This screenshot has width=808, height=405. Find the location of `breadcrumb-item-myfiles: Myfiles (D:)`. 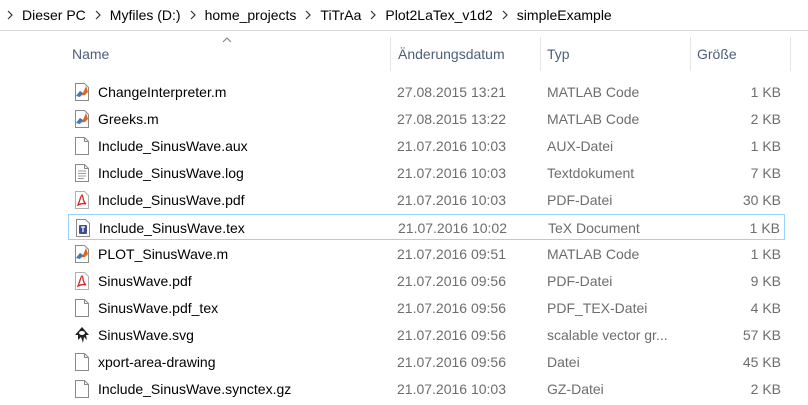

breadcrumb-item-myfiles: Myfiles (D:) is located at coordinates (145, 15).